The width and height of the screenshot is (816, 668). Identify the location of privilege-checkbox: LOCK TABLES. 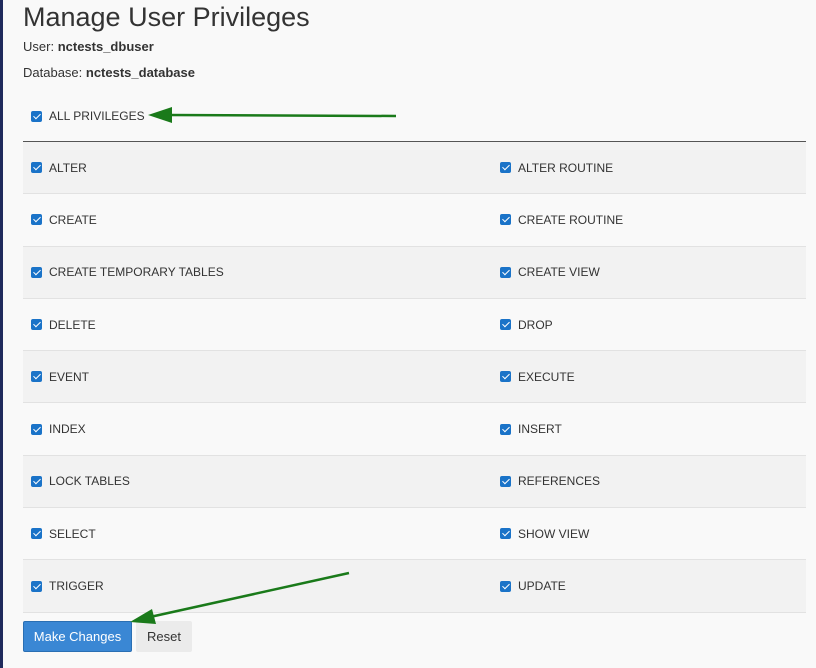
(80, 481).